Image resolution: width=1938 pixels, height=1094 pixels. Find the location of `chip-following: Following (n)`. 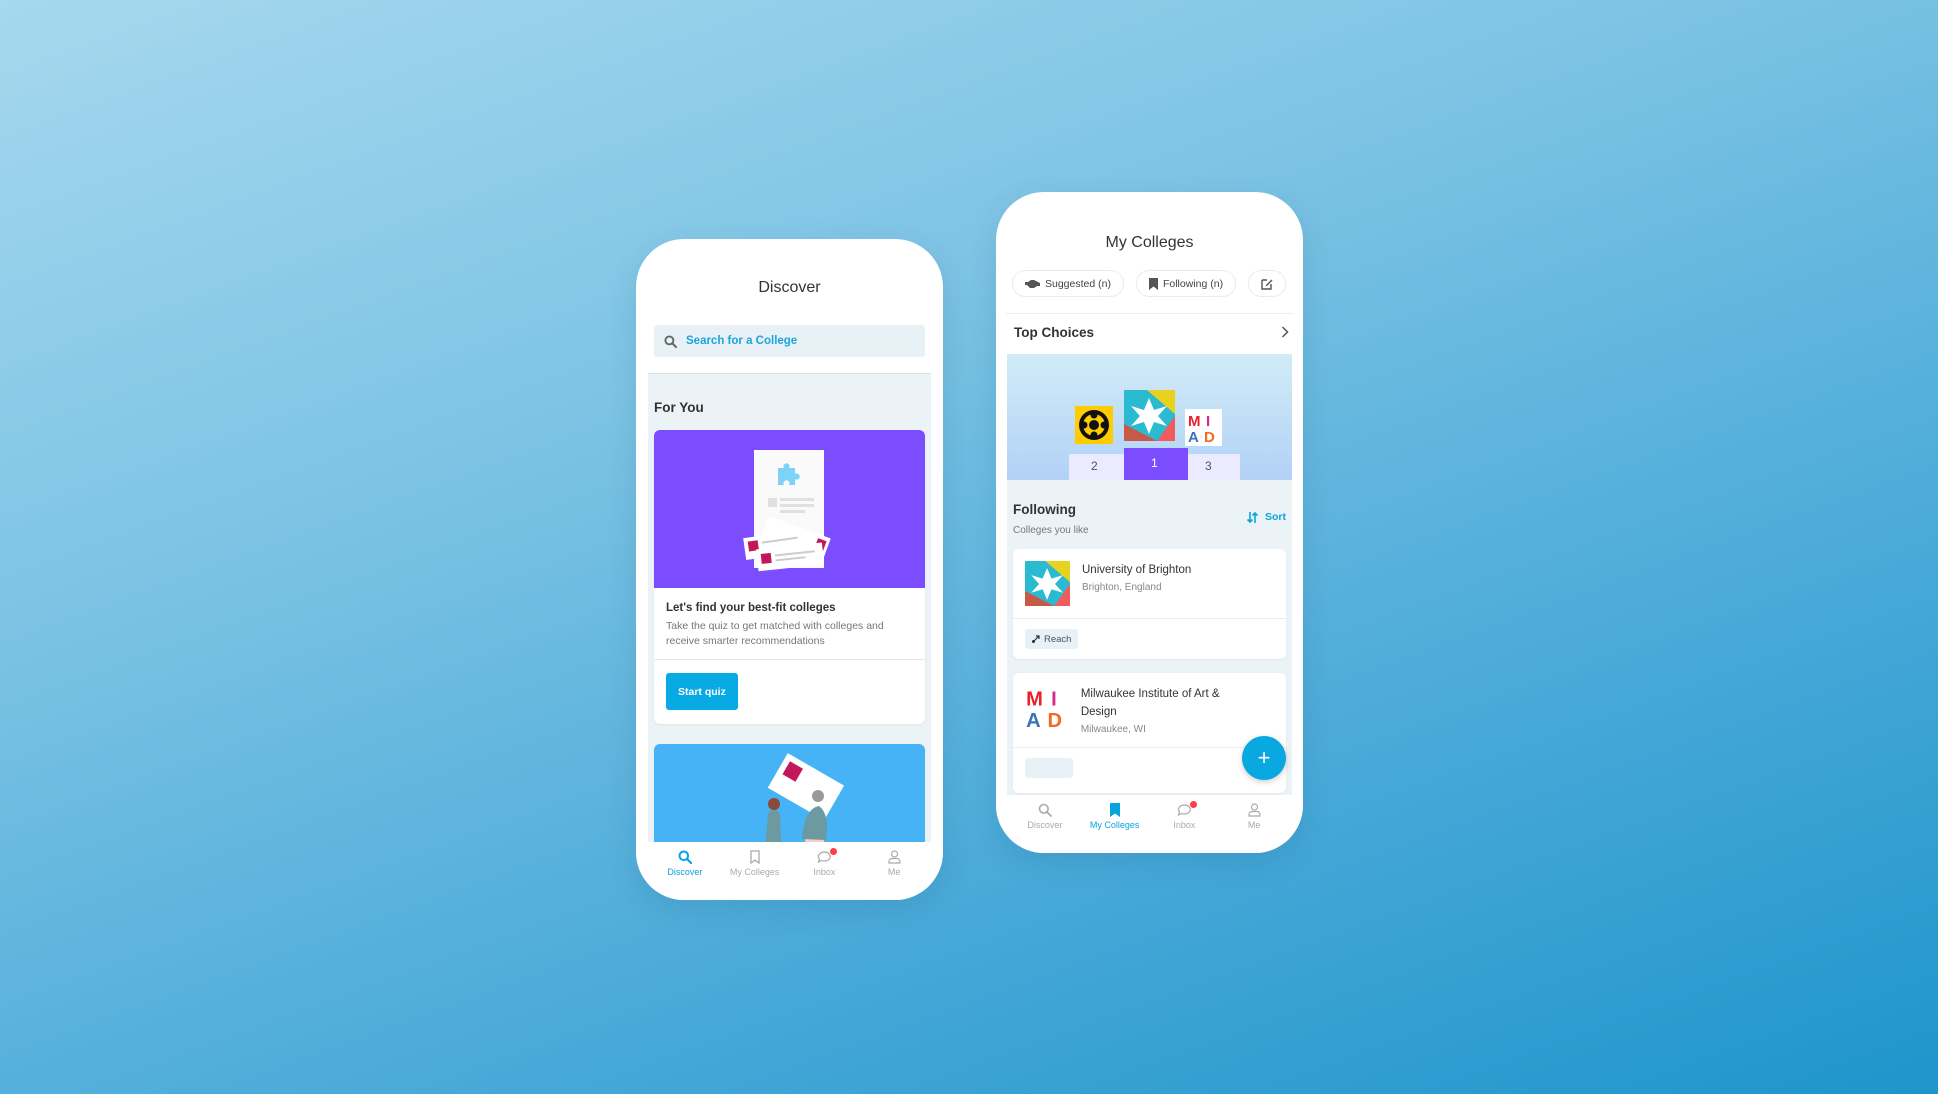

chip-following: Following (n) is located at coordinates (1186, 283).